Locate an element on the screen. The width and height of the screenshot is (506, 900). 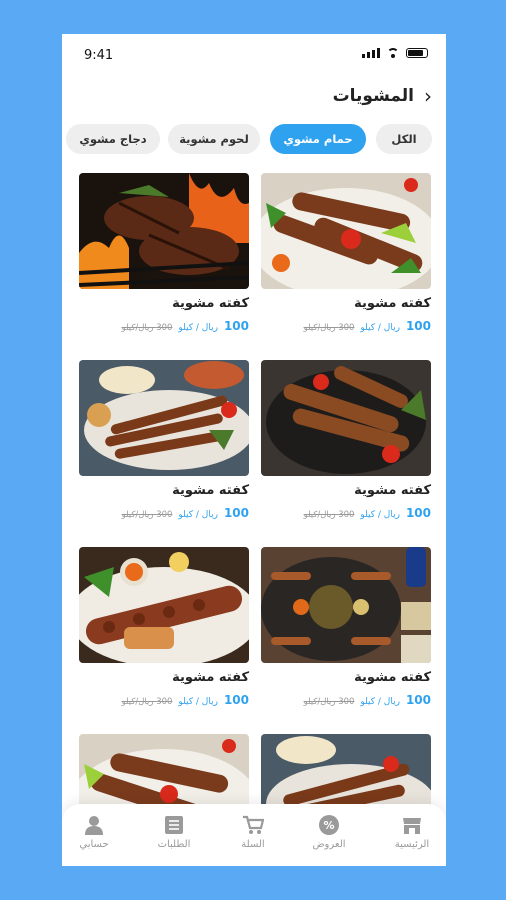
cart-icon is located at coordinates (253, 825).